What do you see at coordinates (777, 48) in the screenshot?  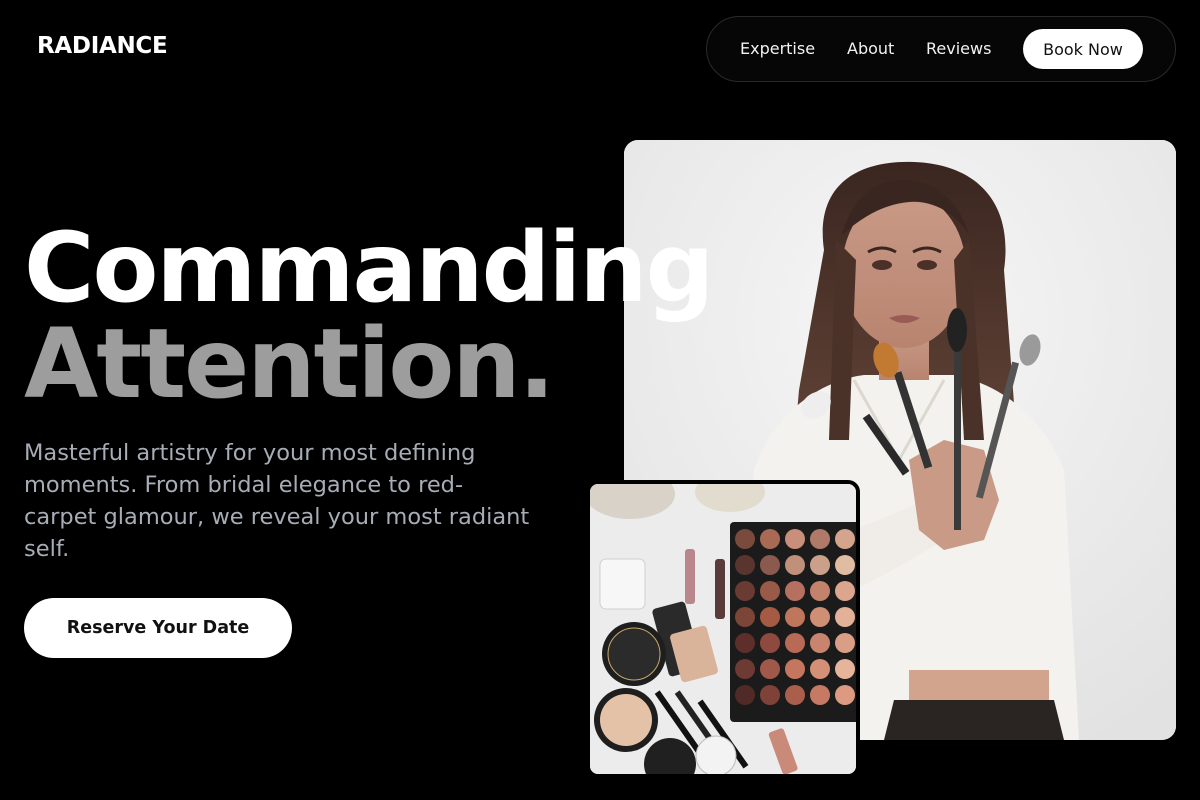 I see `nav-link-expertise: Expertise` at bounding box center [777, 48].